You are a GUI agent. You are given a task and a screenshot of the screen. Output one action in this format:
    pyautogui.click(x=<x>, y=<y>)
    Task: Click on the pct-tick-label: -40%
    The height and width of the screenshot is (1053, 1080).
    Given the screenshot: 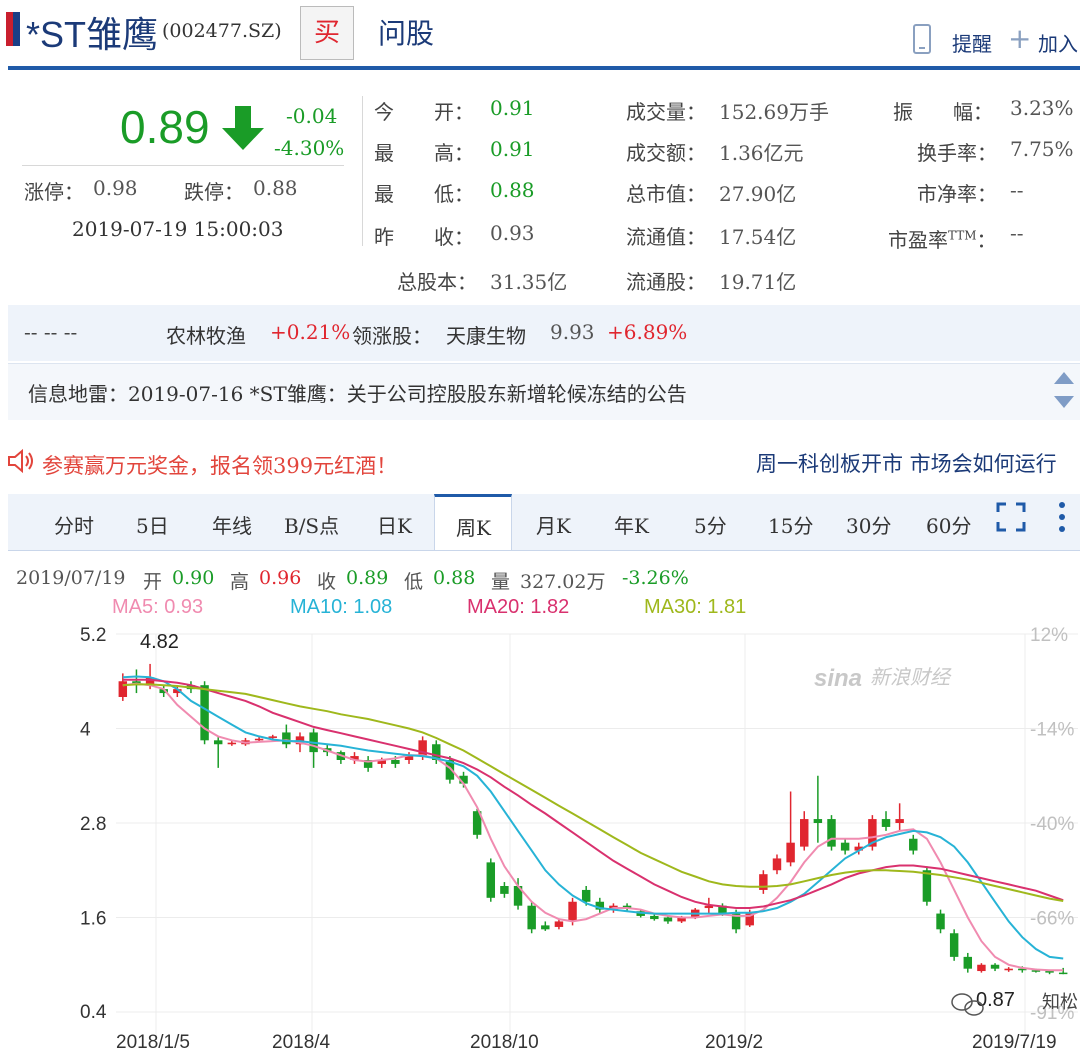 What is the action you would take?
    pyautogui.click(x=1052, y=824)
    